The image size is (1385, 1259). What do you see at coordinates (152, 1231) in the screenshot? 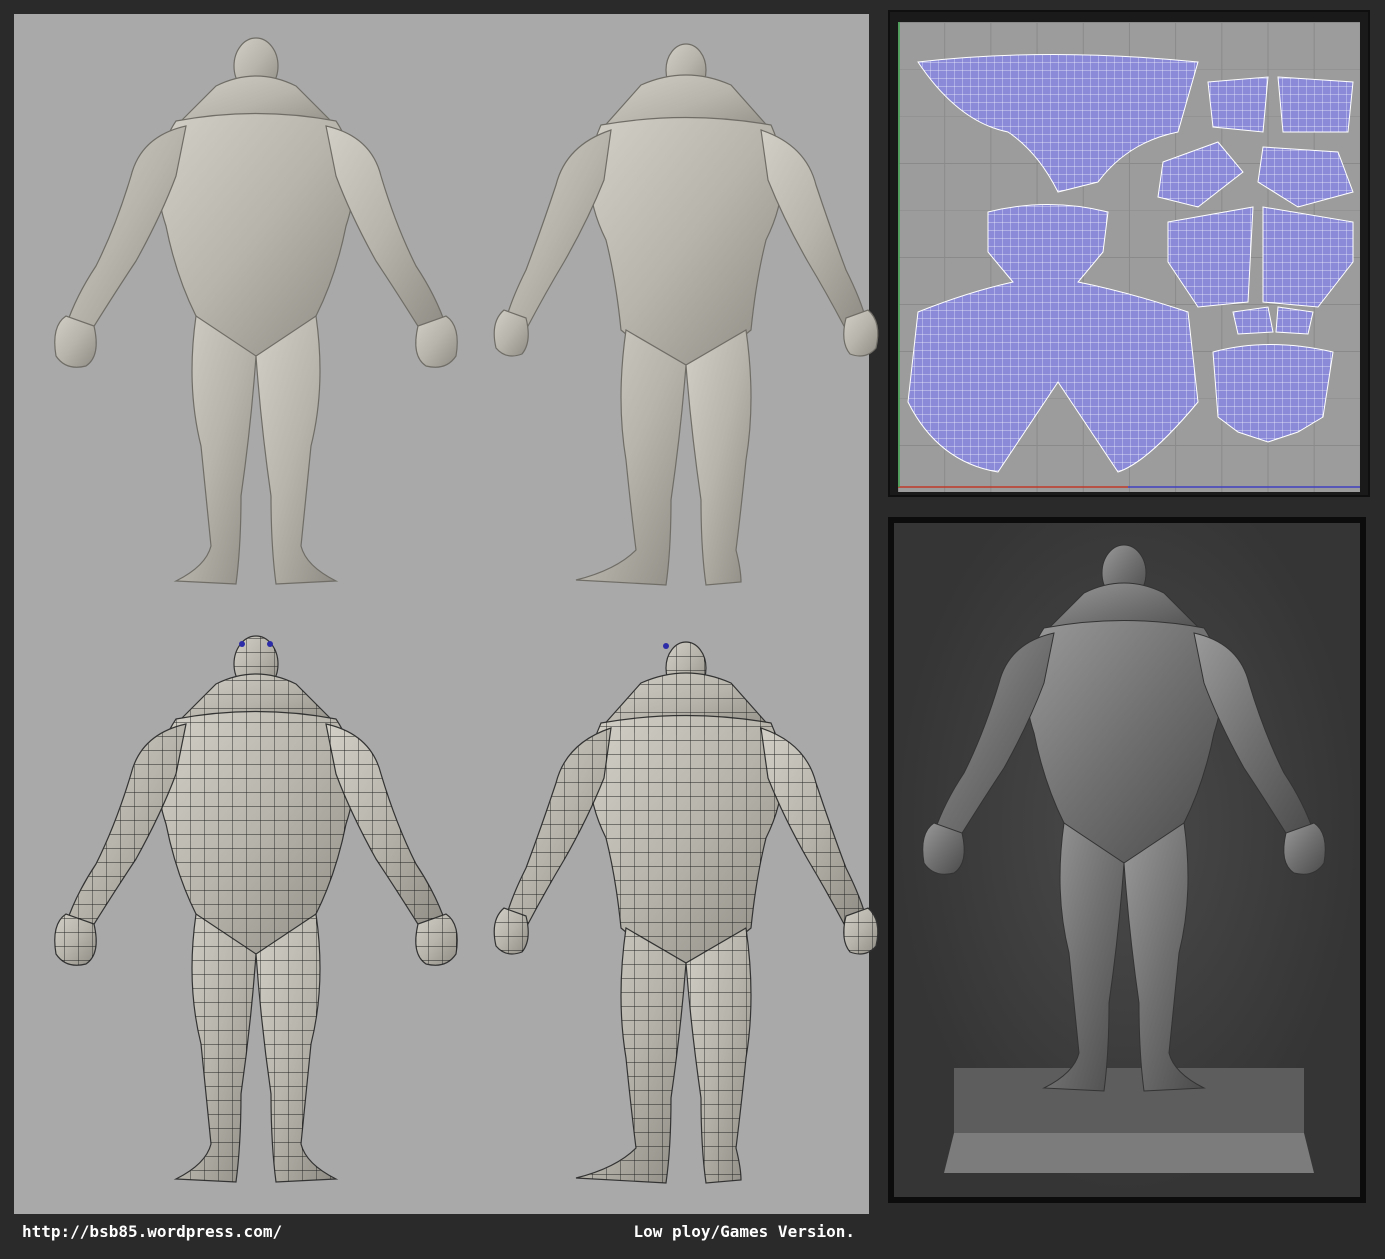
I see `footer-url: http://bsb85.wordpress.com/` at bounding box center [152, 1231].